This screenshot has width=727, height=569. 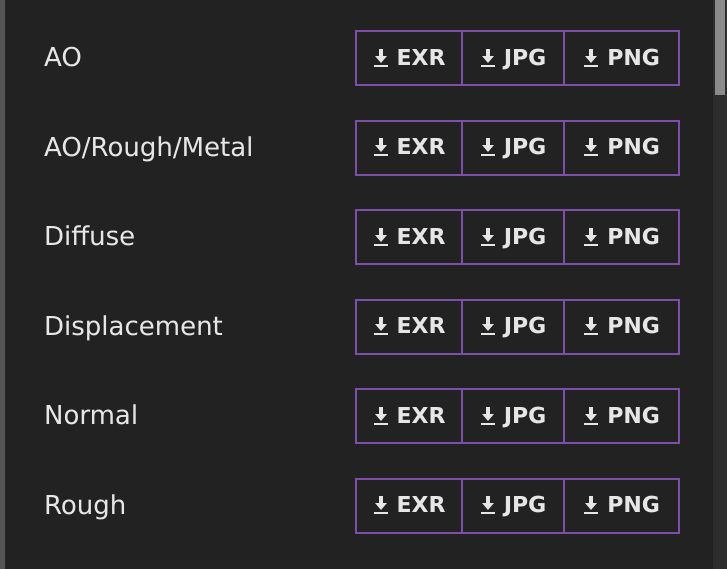 I want to click on map-label: AO/Rough/Metal, so click(x=149, y=147).